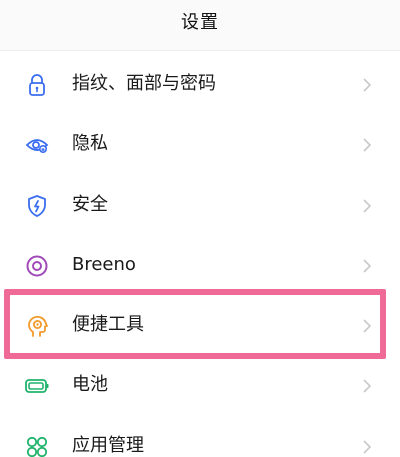  I want to click on head-target-icon, so click(37, 326).